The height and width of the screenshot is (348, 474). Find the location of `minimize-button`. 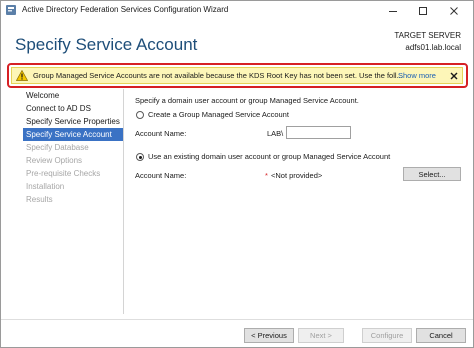

minimize-button is located at coordinates (393, 10).